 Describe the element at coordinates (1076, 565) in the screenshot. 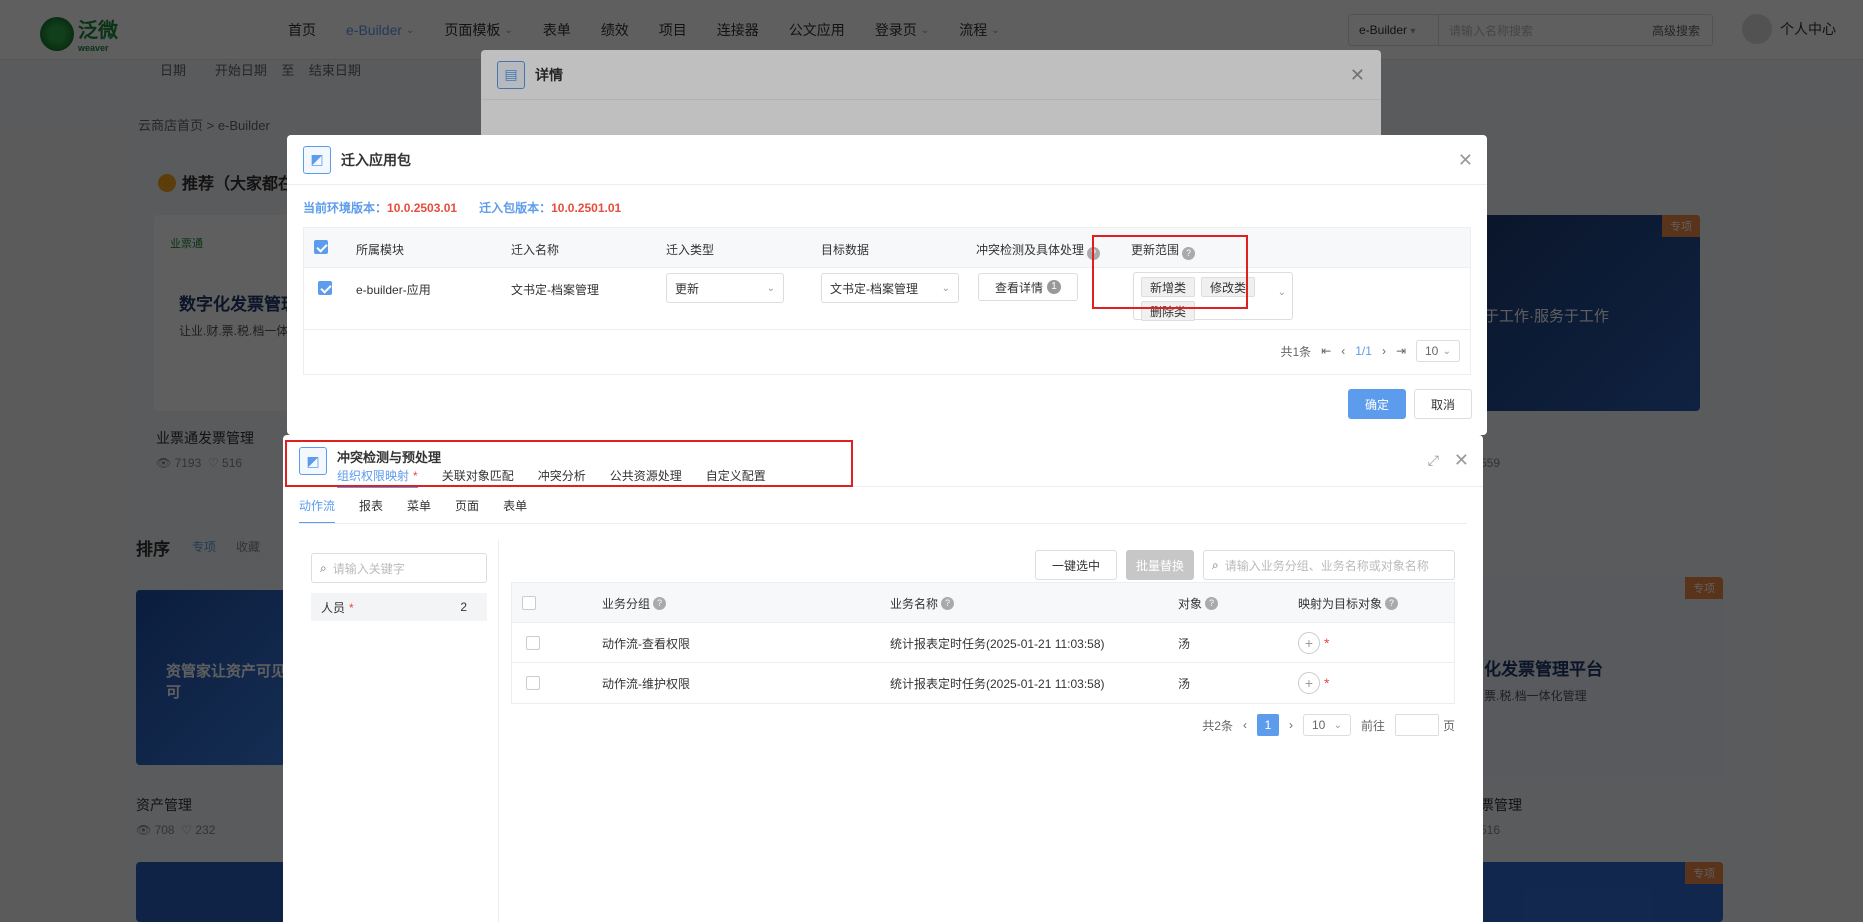

I see `one-click-select-button: 一键选中` at that location.